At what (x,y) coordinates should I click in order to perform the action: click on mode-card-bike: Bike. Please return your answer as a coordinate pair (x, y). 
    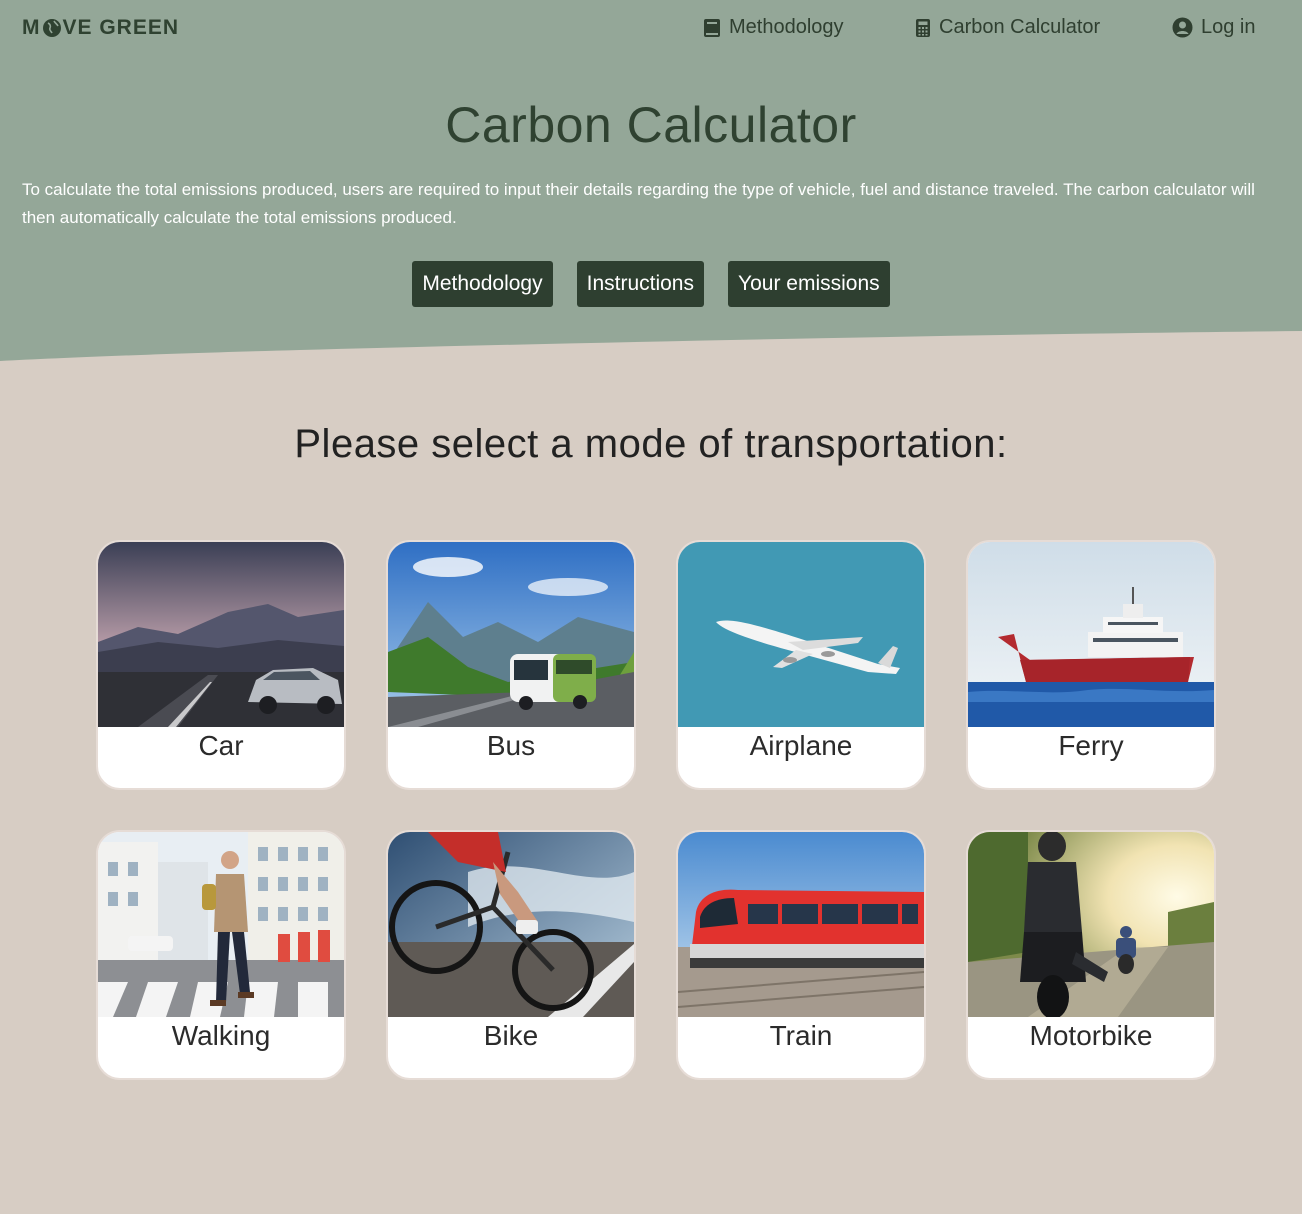
    Looking at the image, I should click on (511, 955).